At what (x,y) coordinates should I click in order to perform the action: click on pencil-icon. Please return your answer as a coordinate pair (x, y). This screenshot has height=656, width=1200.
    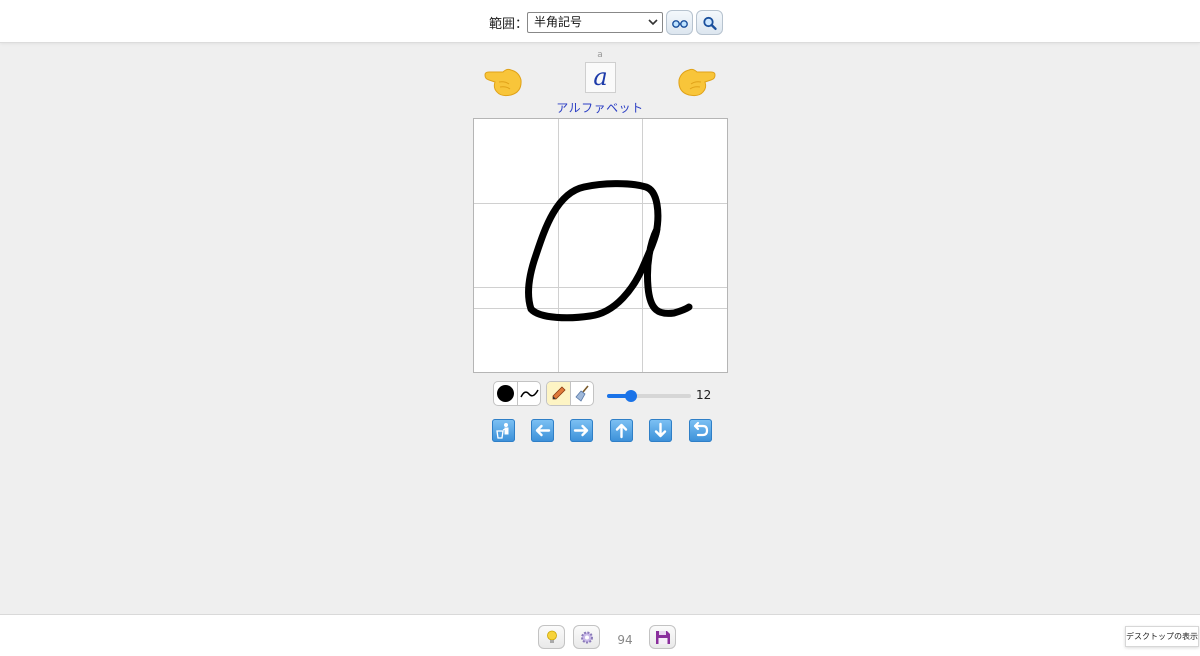
    Looking at the image, I should click on (559, 393).